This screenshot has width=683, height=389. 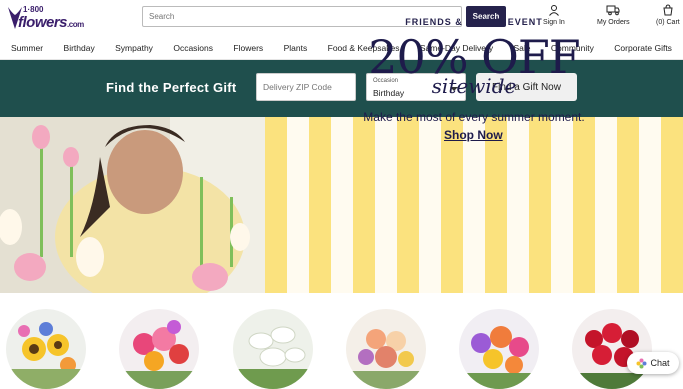 I want to click on promo-script: sitewide, so click(x=474, y=86).